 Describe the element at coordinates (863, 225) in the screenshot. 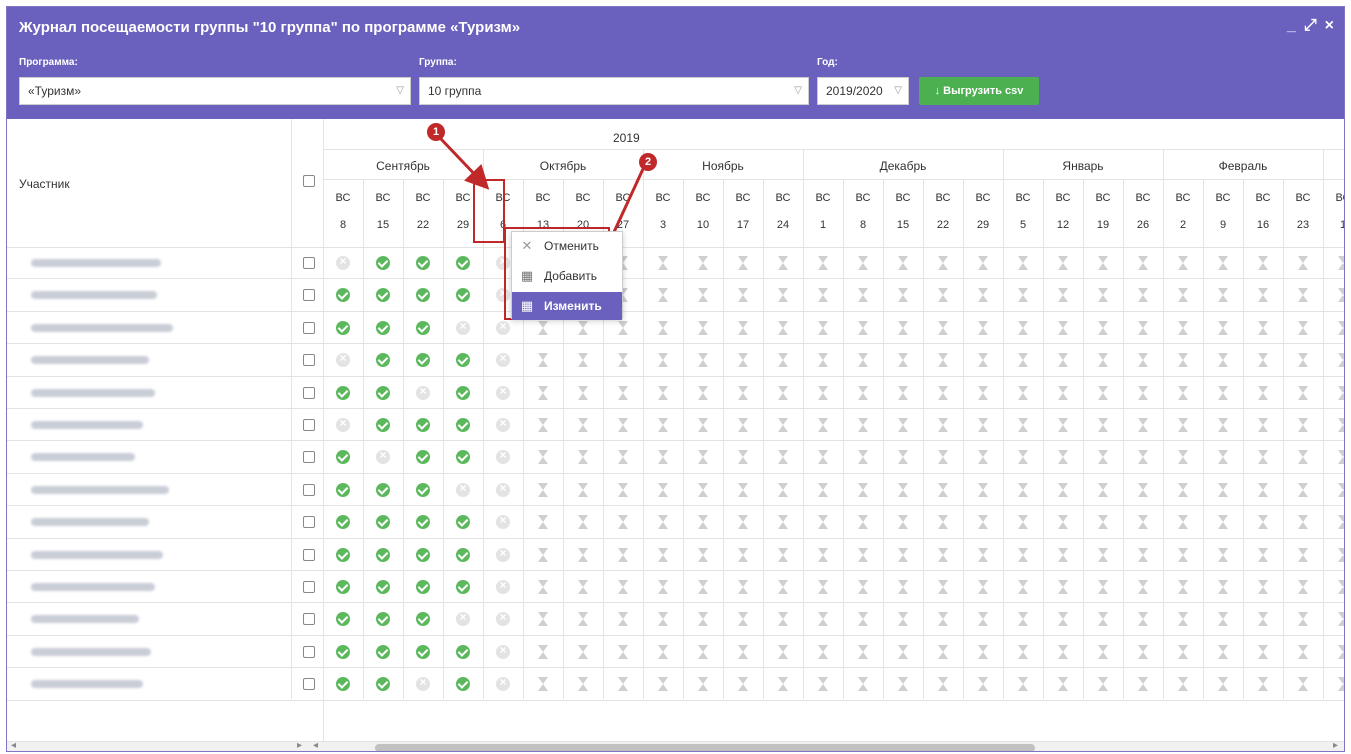

I see `date-header: 8` at that location.